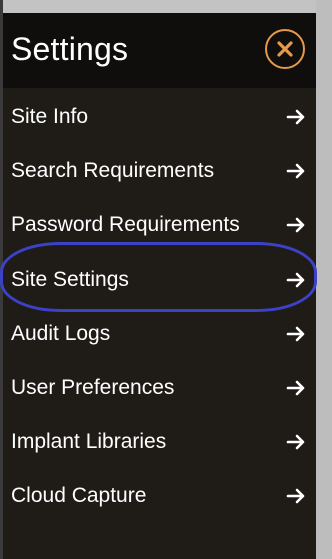 This screenshot has height=559, width=332. Describe the element at coordinates (159, 279) in the screenshot. I see `menu-item-site-settings: Site Settings` at that location.